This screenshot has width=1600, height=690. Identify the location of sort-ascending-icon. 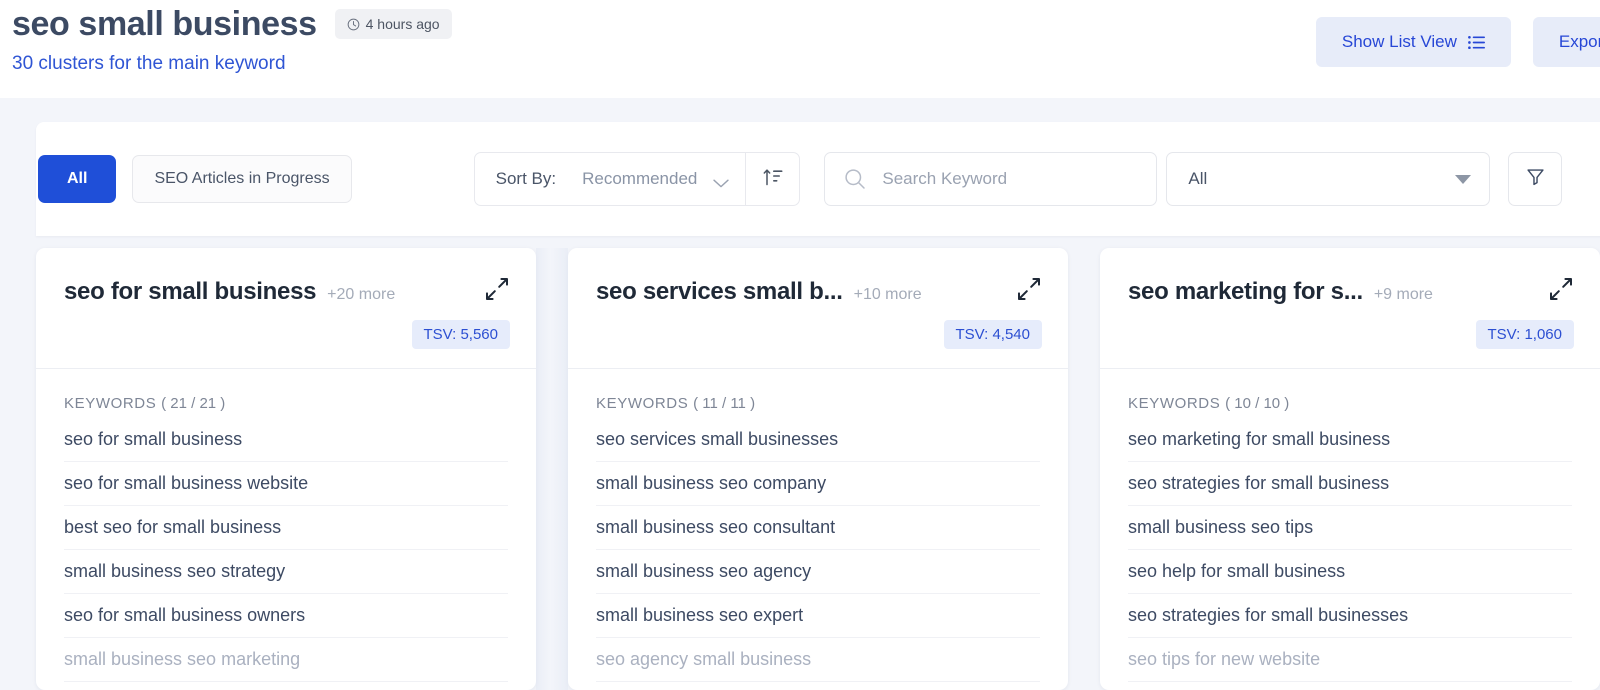
(773, 179).